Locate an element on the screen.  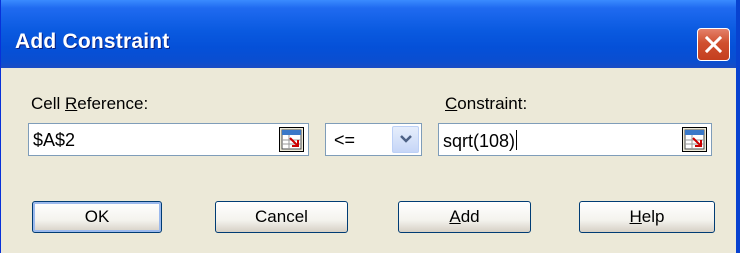
cell-reference-collapse-button is located at coordinates (291, 139).